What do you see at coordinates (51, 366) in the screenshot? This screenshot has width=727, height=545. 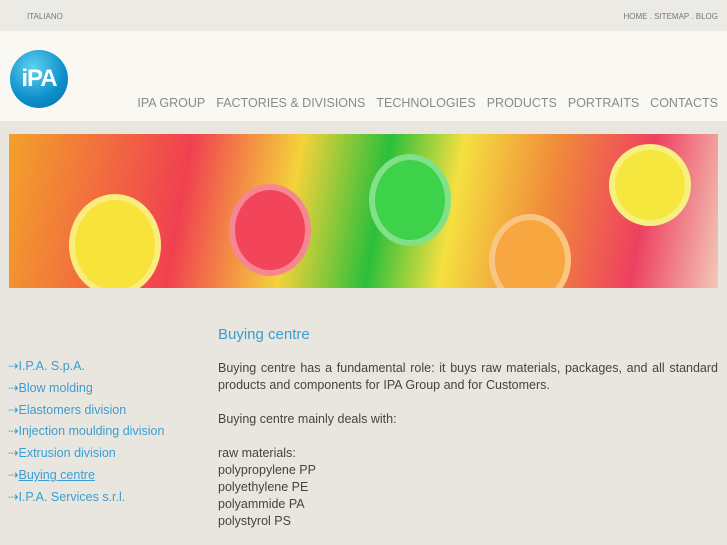 I see `sidebar-item-label: I.P.A. S.p.A.` at bounding box center [51, 366].